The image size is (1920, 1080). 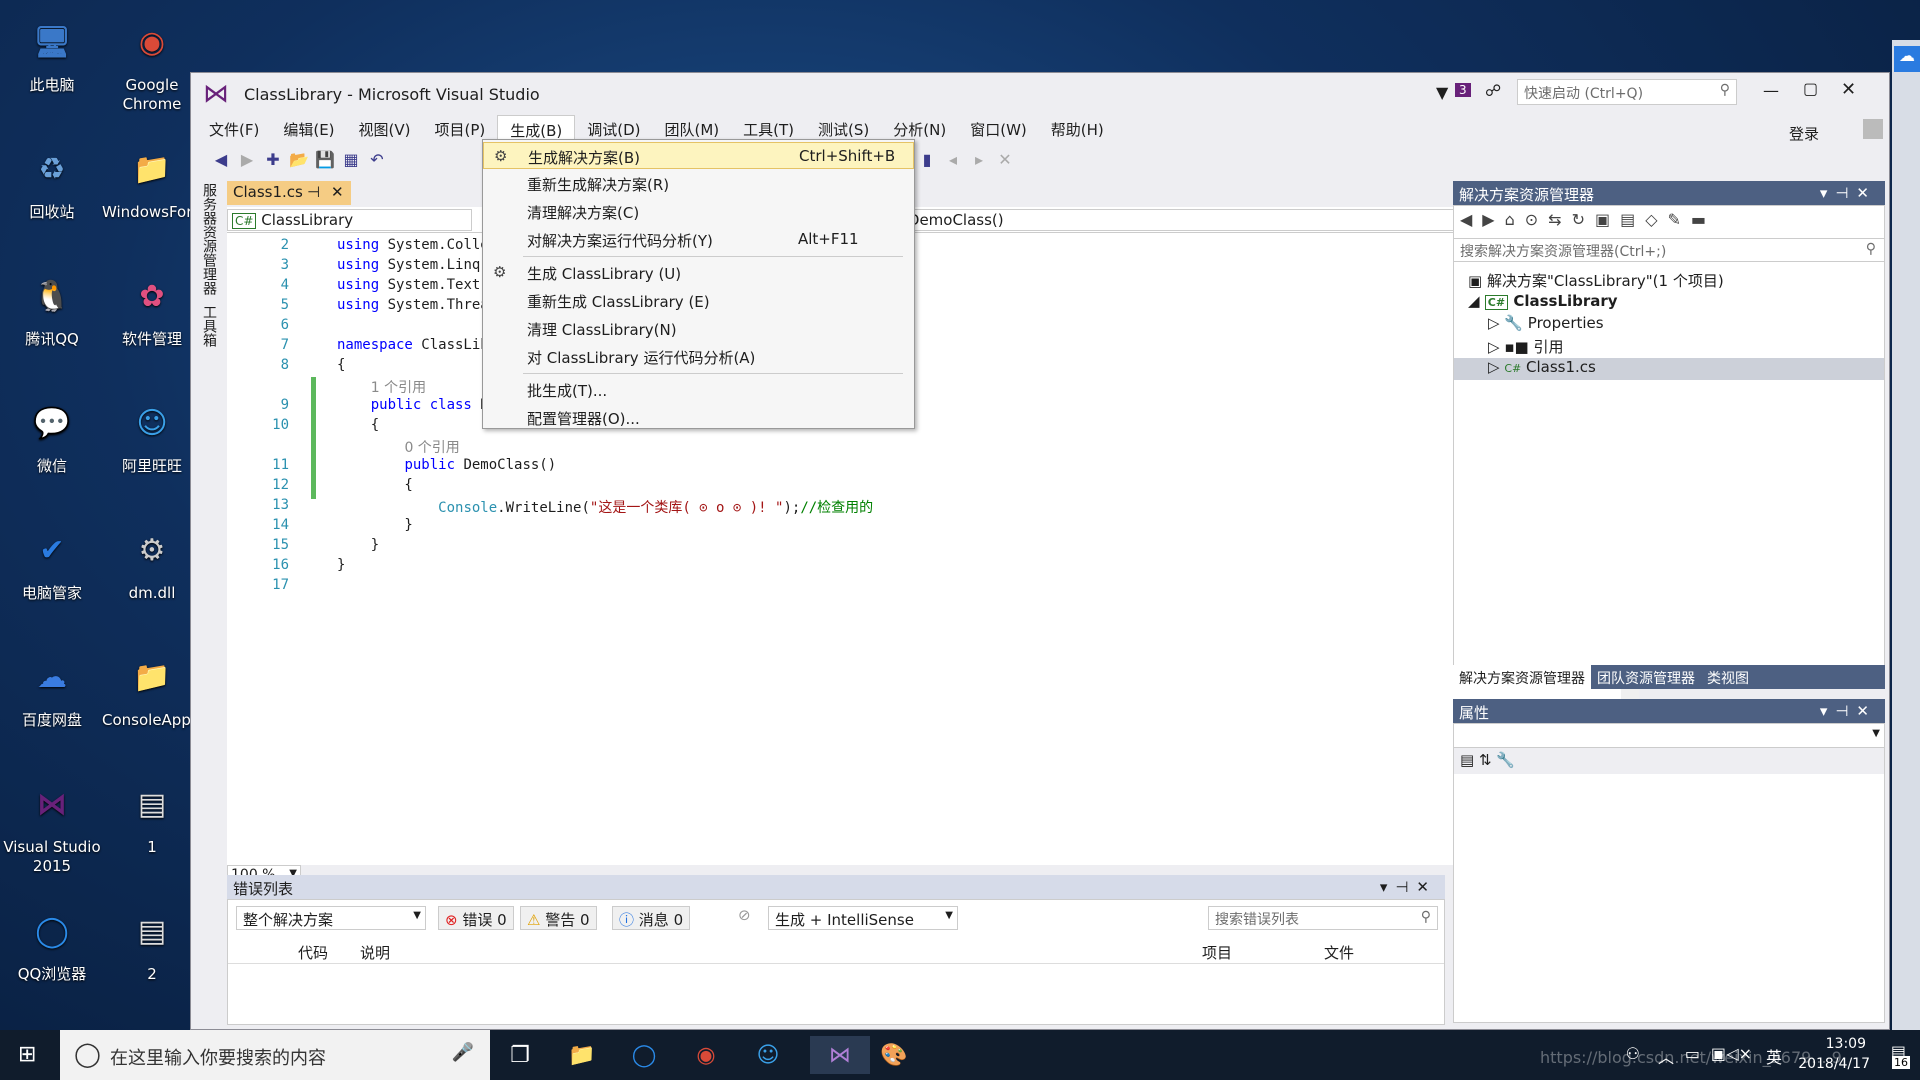 What do you see at coordinates (446, 465) in the screenshot?
I see `code-line: public DemoClass()` at bounding box center [446, 465].